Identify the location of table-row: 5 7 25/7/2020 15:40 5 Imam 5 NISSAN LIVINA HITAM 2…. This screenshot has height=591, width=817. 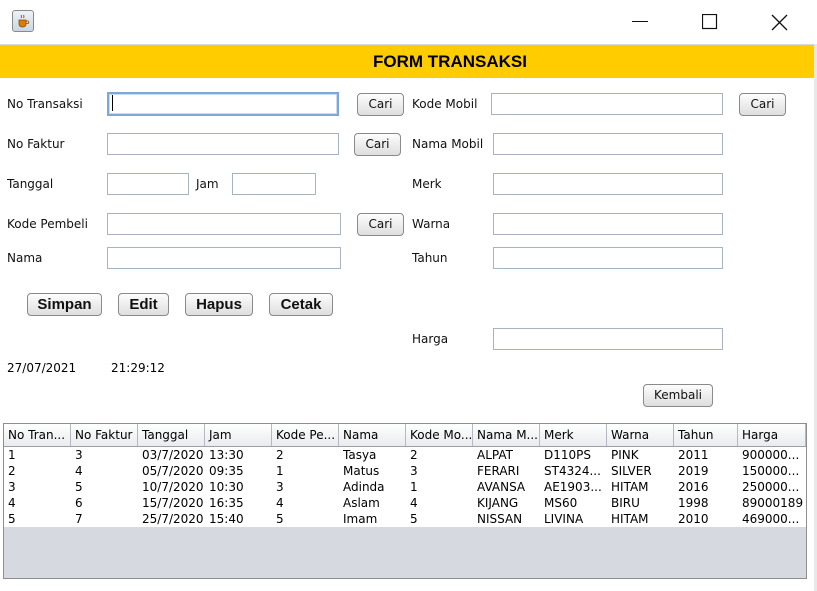
(405, 519).